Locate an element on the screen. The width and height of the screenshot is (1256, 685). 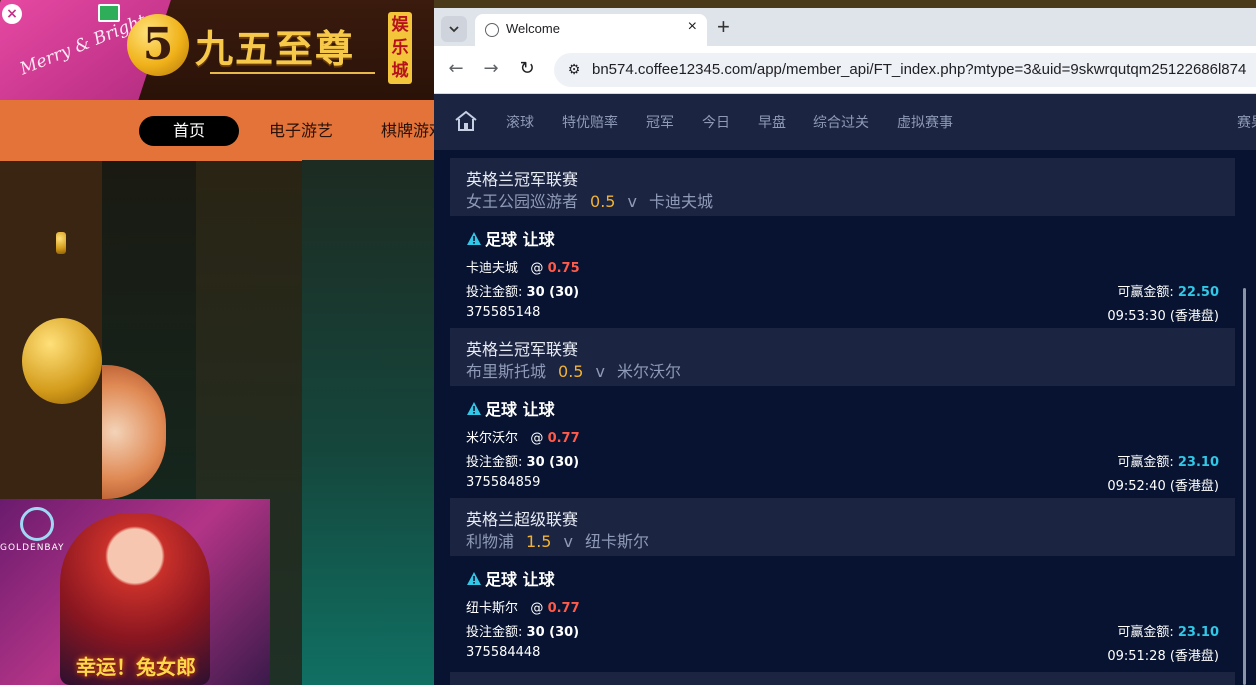
goldenbay-logo-icon is located at coordinates (37, 524).